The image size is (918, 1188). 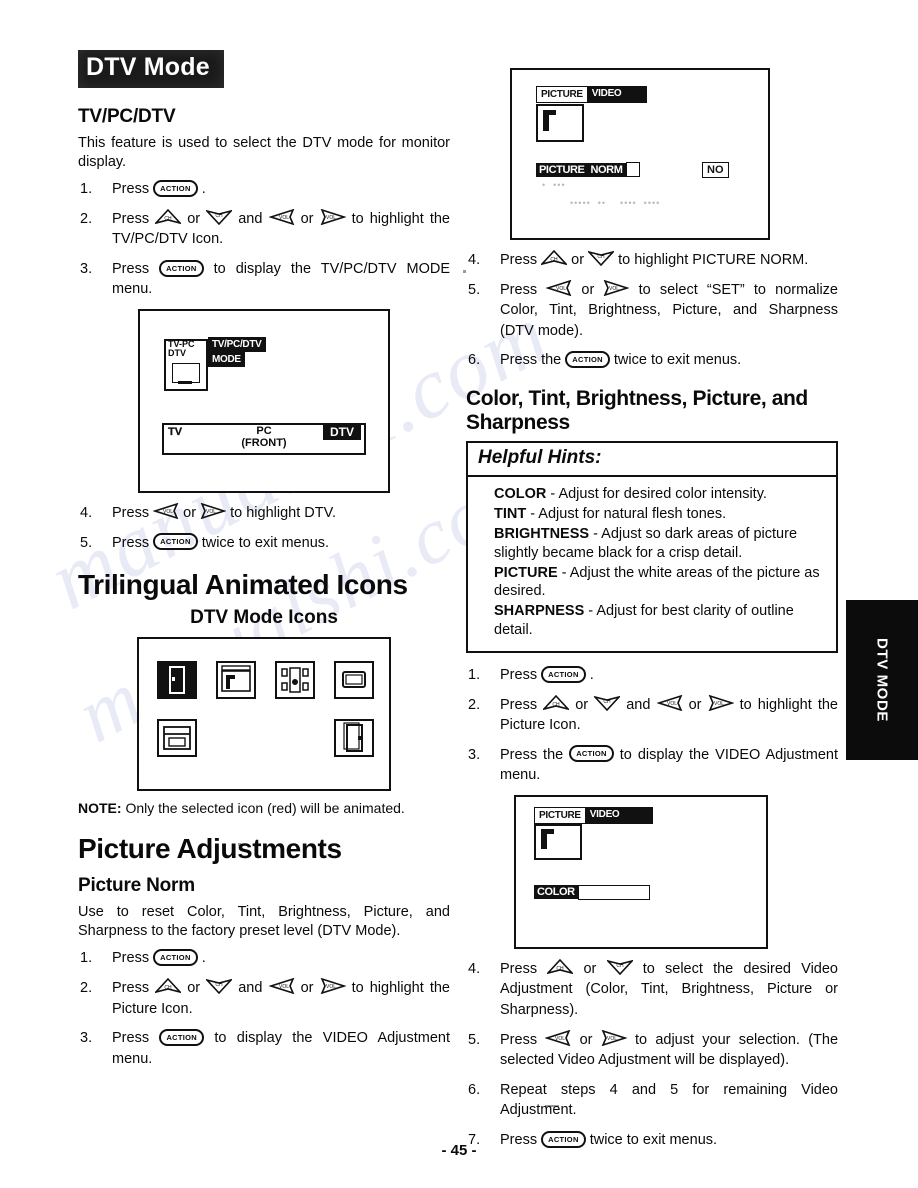 What do you see at coordinates (354, 680) in the screenshot?
I see `icon-screen-display` at bounding box center [354, 680].